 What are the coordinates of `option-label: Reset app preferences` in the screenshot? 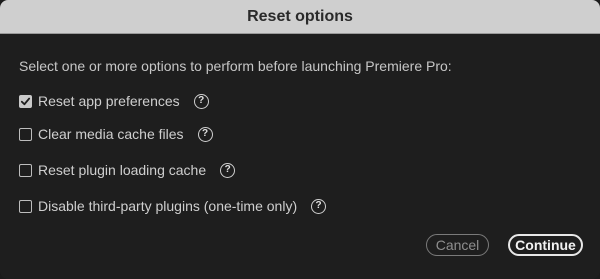 It's located at (109, 101).